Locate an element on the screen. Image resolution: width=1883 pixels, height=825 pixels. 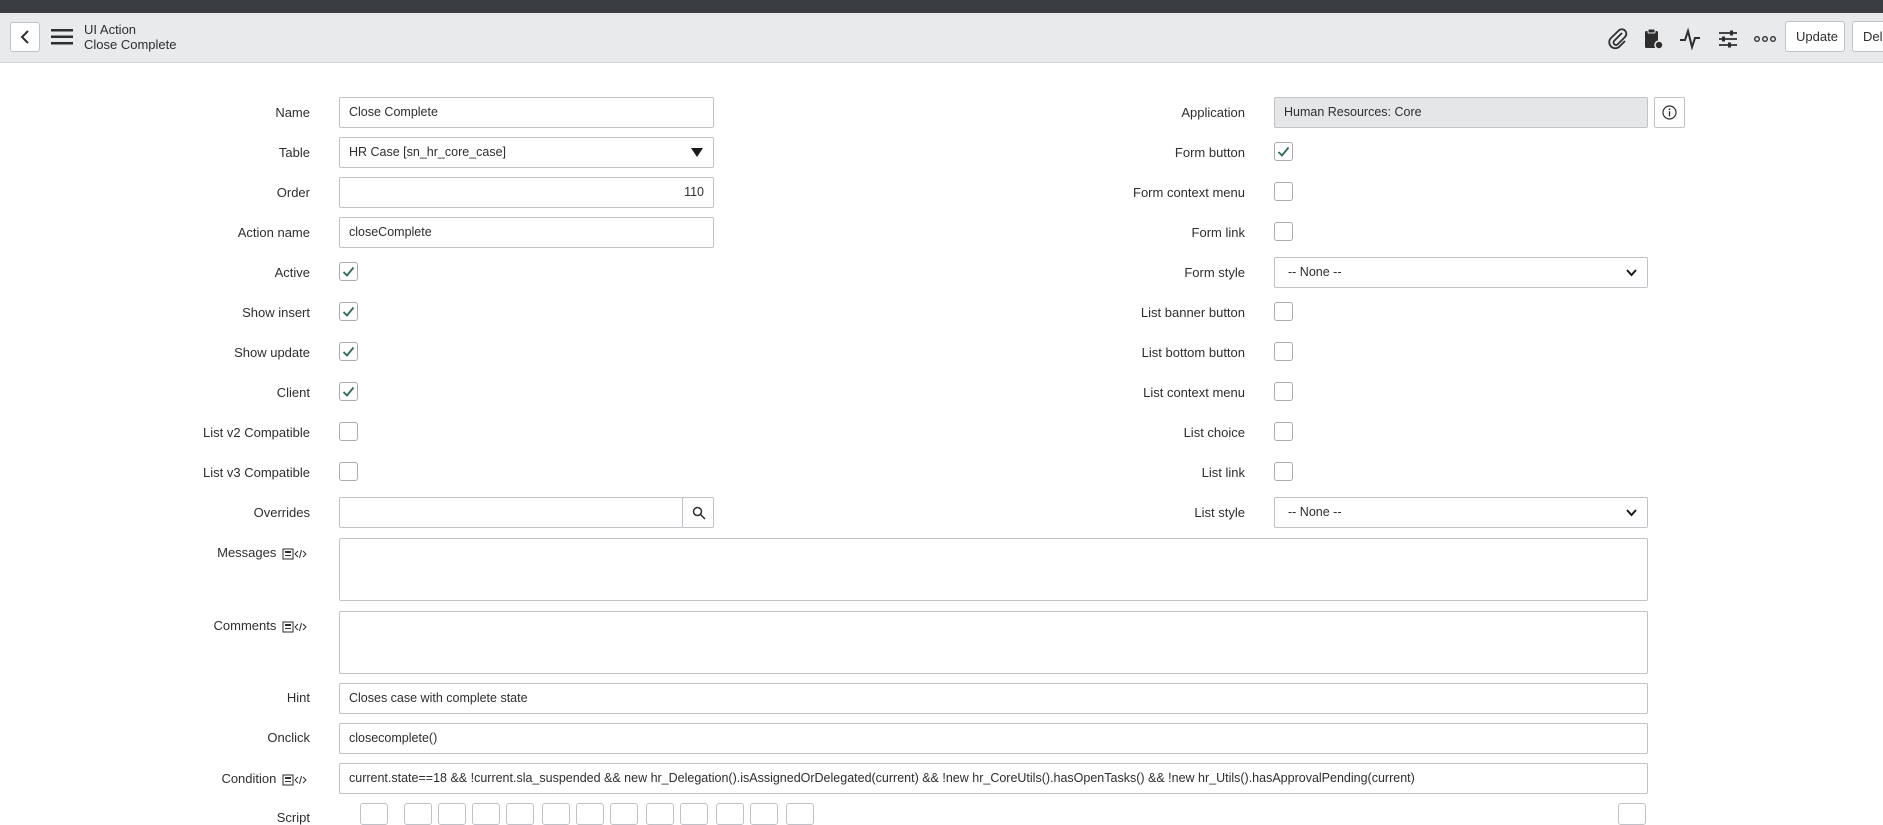
chevron-left-icon is located at coordinates (24, 37).